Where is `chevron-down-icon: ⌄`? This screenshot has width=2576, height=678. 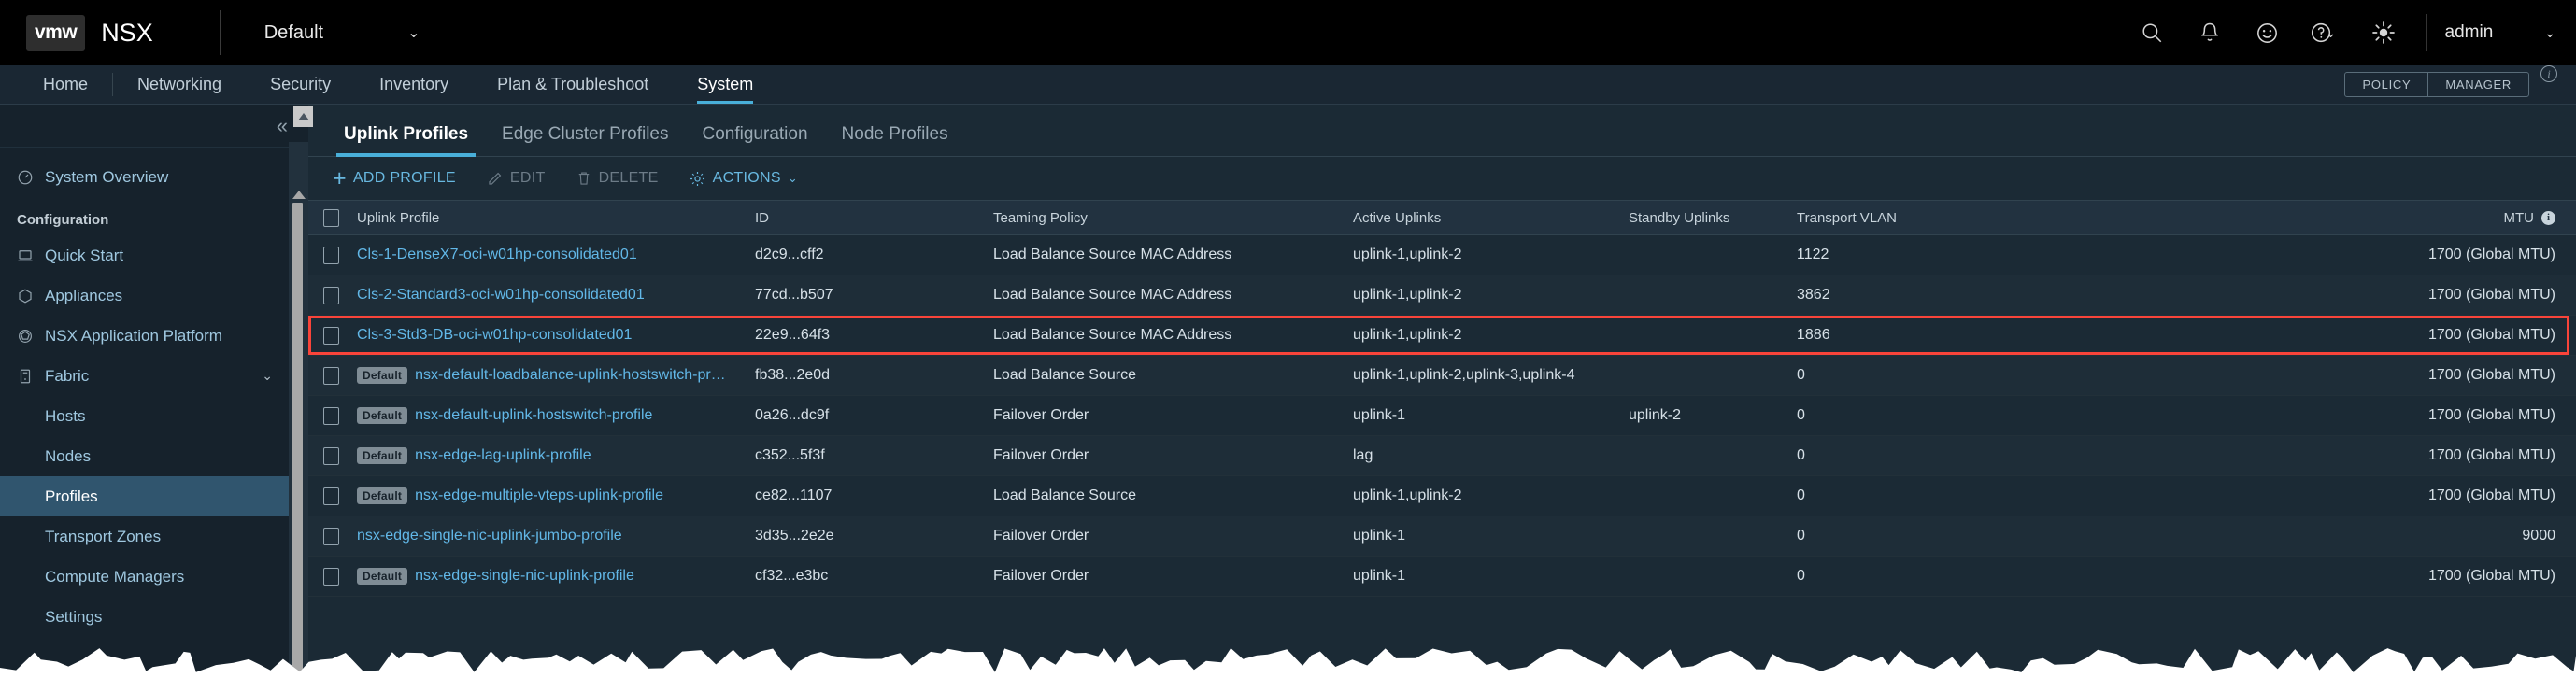
chevron-down-icon: ⌄ is located at coordinates (268, 376).